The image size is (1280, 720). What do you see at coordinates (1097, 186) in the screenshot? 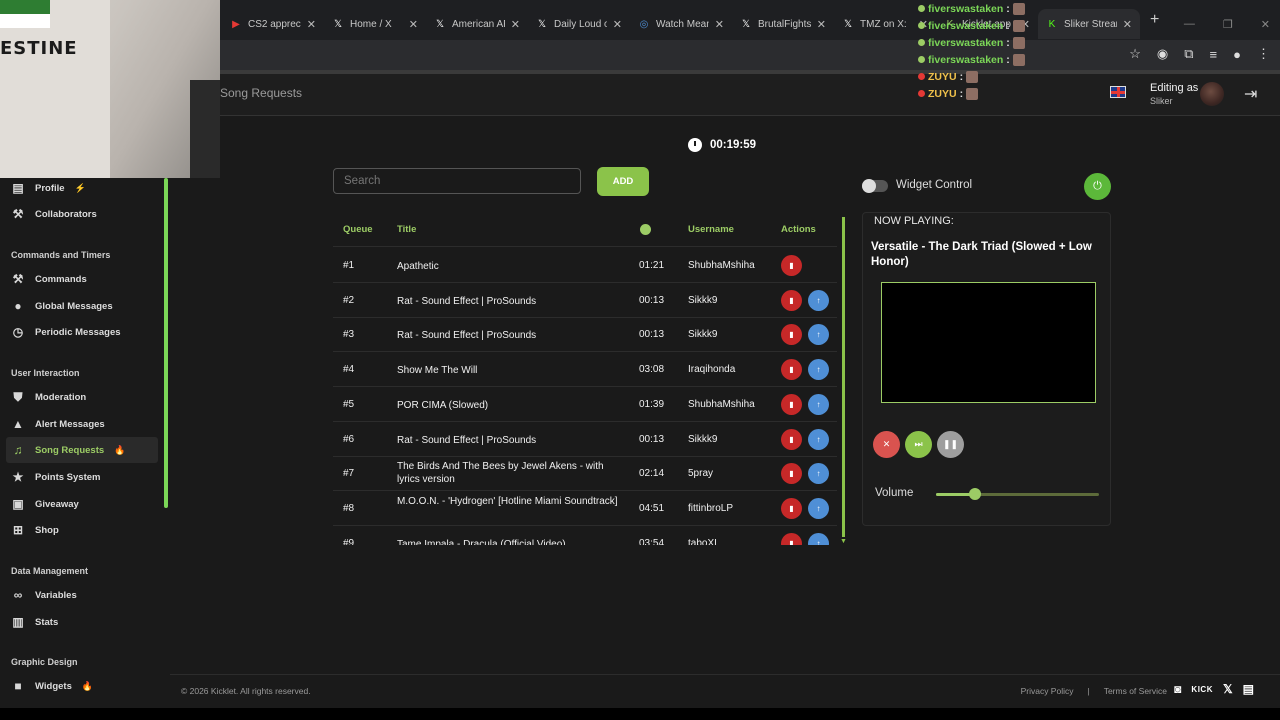
I see `power-button: ⏻` at bounding box center [1097, 186].